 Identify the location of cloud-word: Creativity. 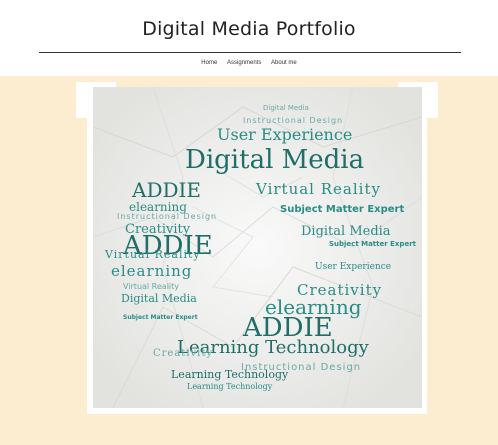
(183, 353).